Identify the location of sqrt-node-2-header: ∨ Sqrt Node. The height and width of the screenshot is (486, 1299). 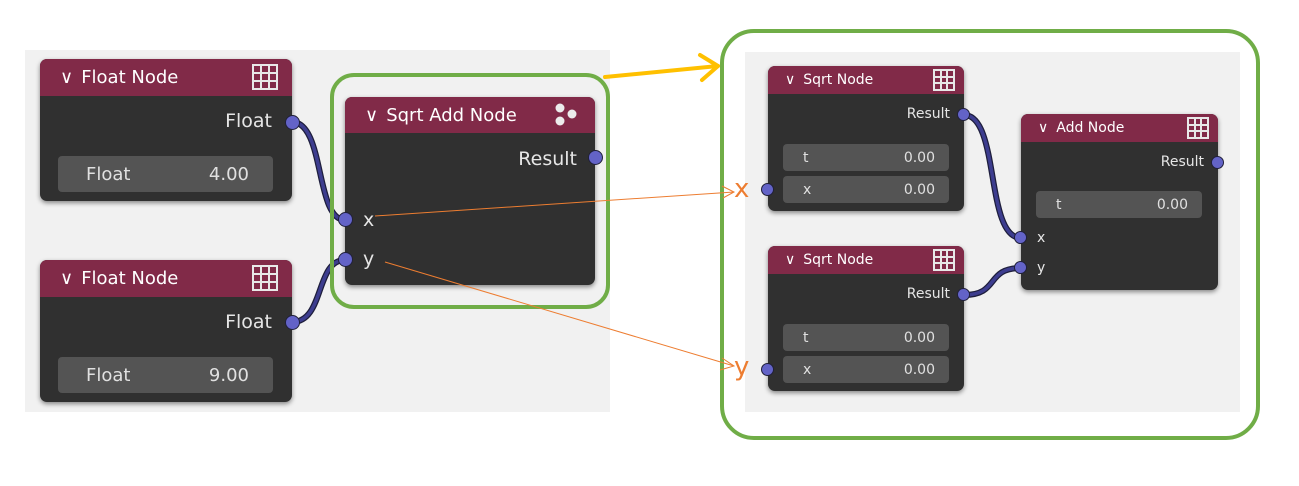
(866, 260).